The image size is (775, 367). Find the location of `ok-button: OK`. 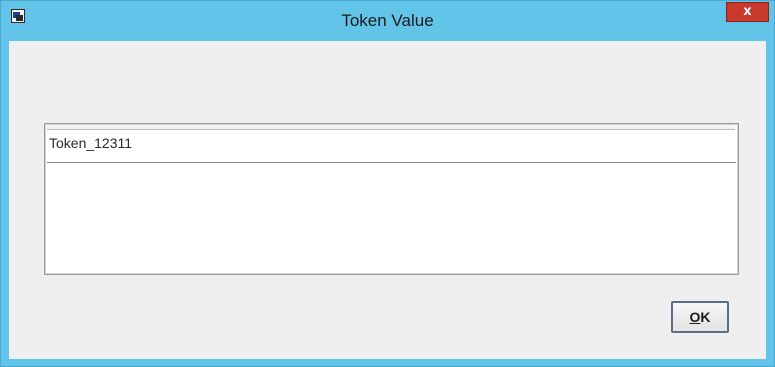

ok-button: OK is located at coordinates (700, 317).